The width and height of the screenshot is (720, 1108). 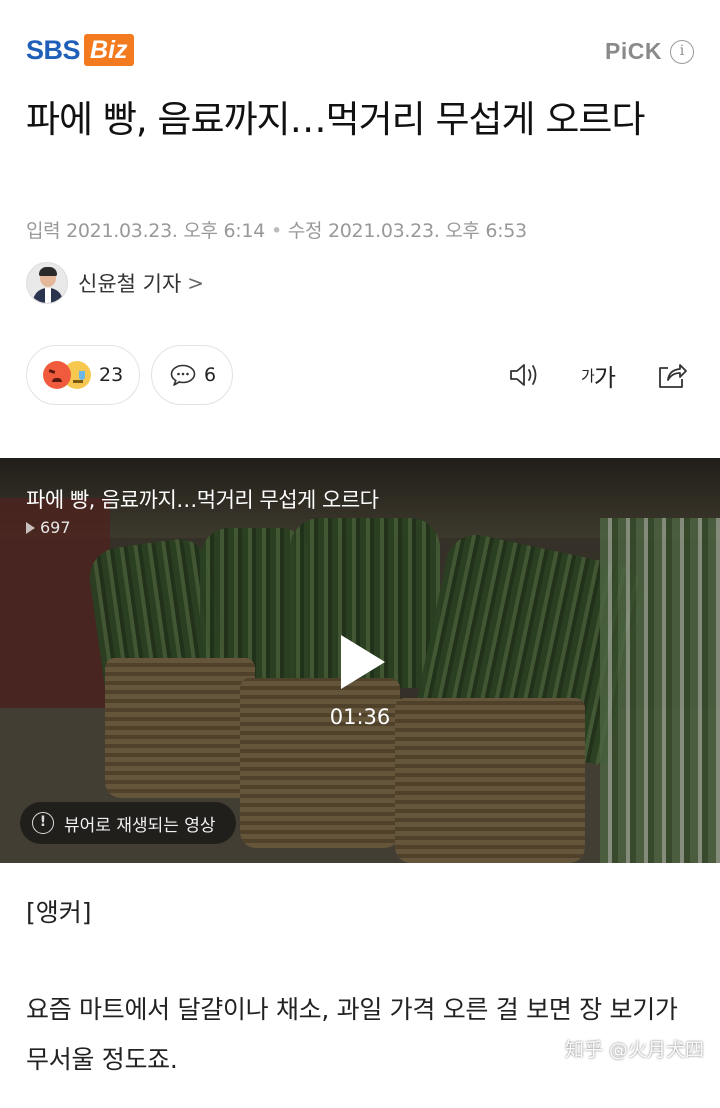 I want to click on header: SBS Biz PiCK i, so click(x=360, y=52).